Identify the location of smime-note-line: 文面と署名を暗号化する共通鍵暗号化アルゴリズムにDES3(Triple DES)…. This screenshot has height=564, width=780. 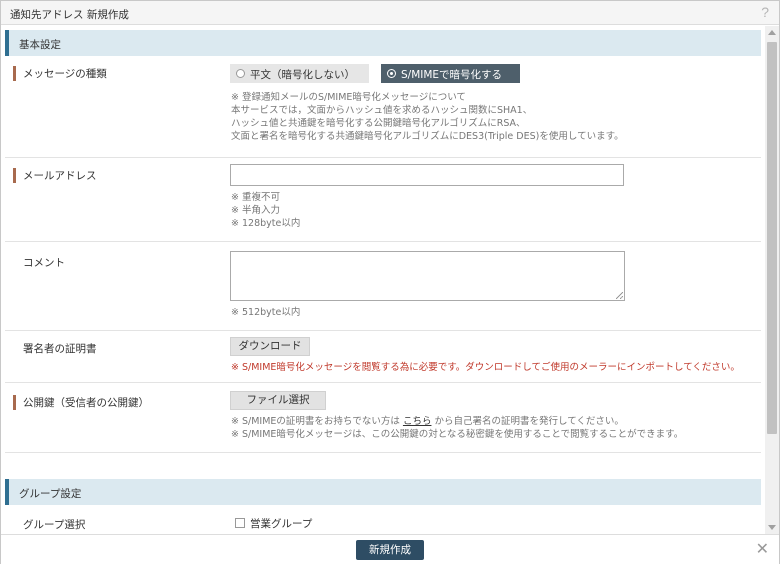
(427, 136).